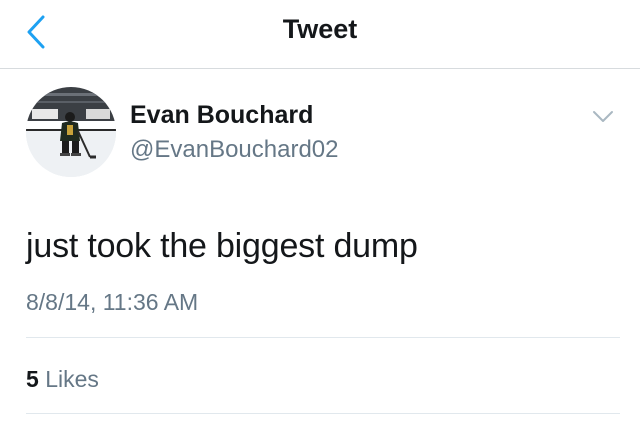 The height and width of the screenshot is (423, 640). I want to click on tweet-timestamp: 8/8/14, 11:36 AM, so click(112, 302).